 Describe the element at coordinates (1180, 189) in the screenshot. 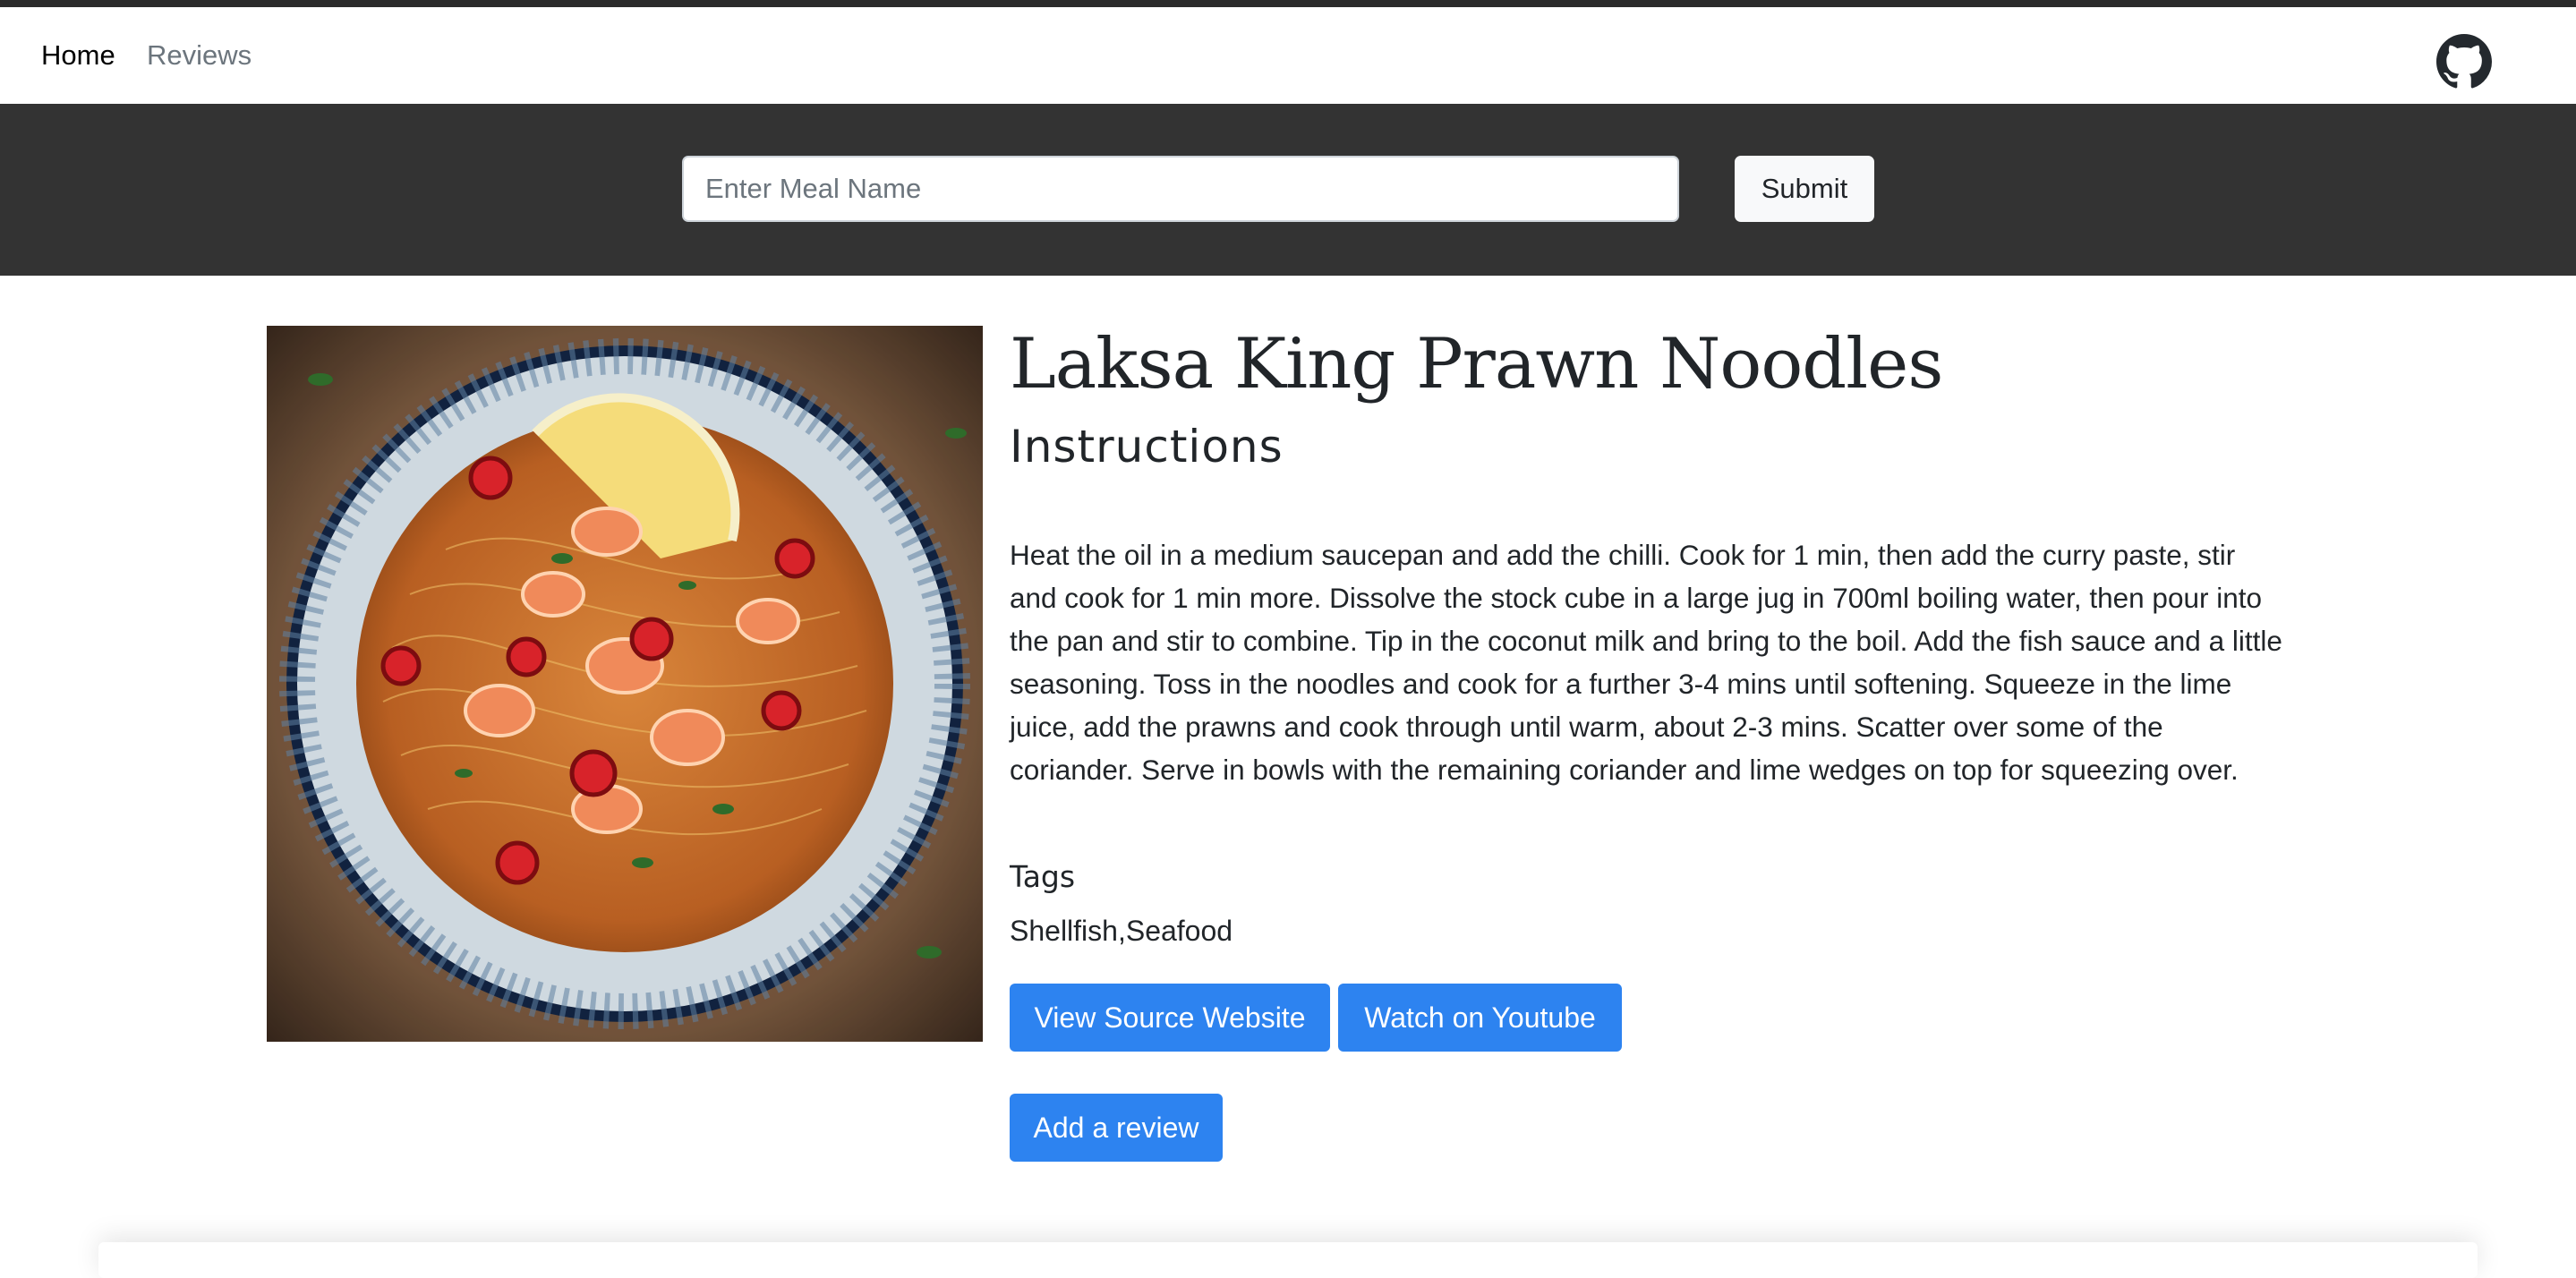

I see `meal-name-input` at that location.